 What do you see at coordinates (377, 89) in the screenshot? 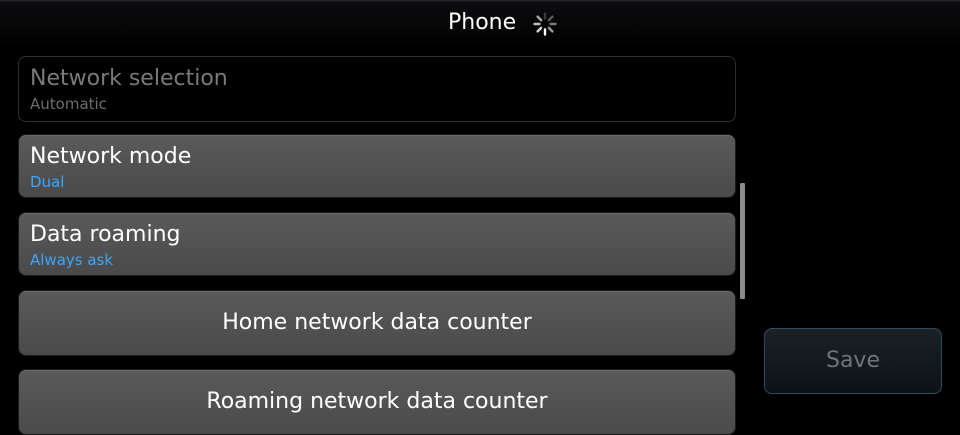
I see `network-selection-item: Network selection Automatic` at bounding box center [377, 89].